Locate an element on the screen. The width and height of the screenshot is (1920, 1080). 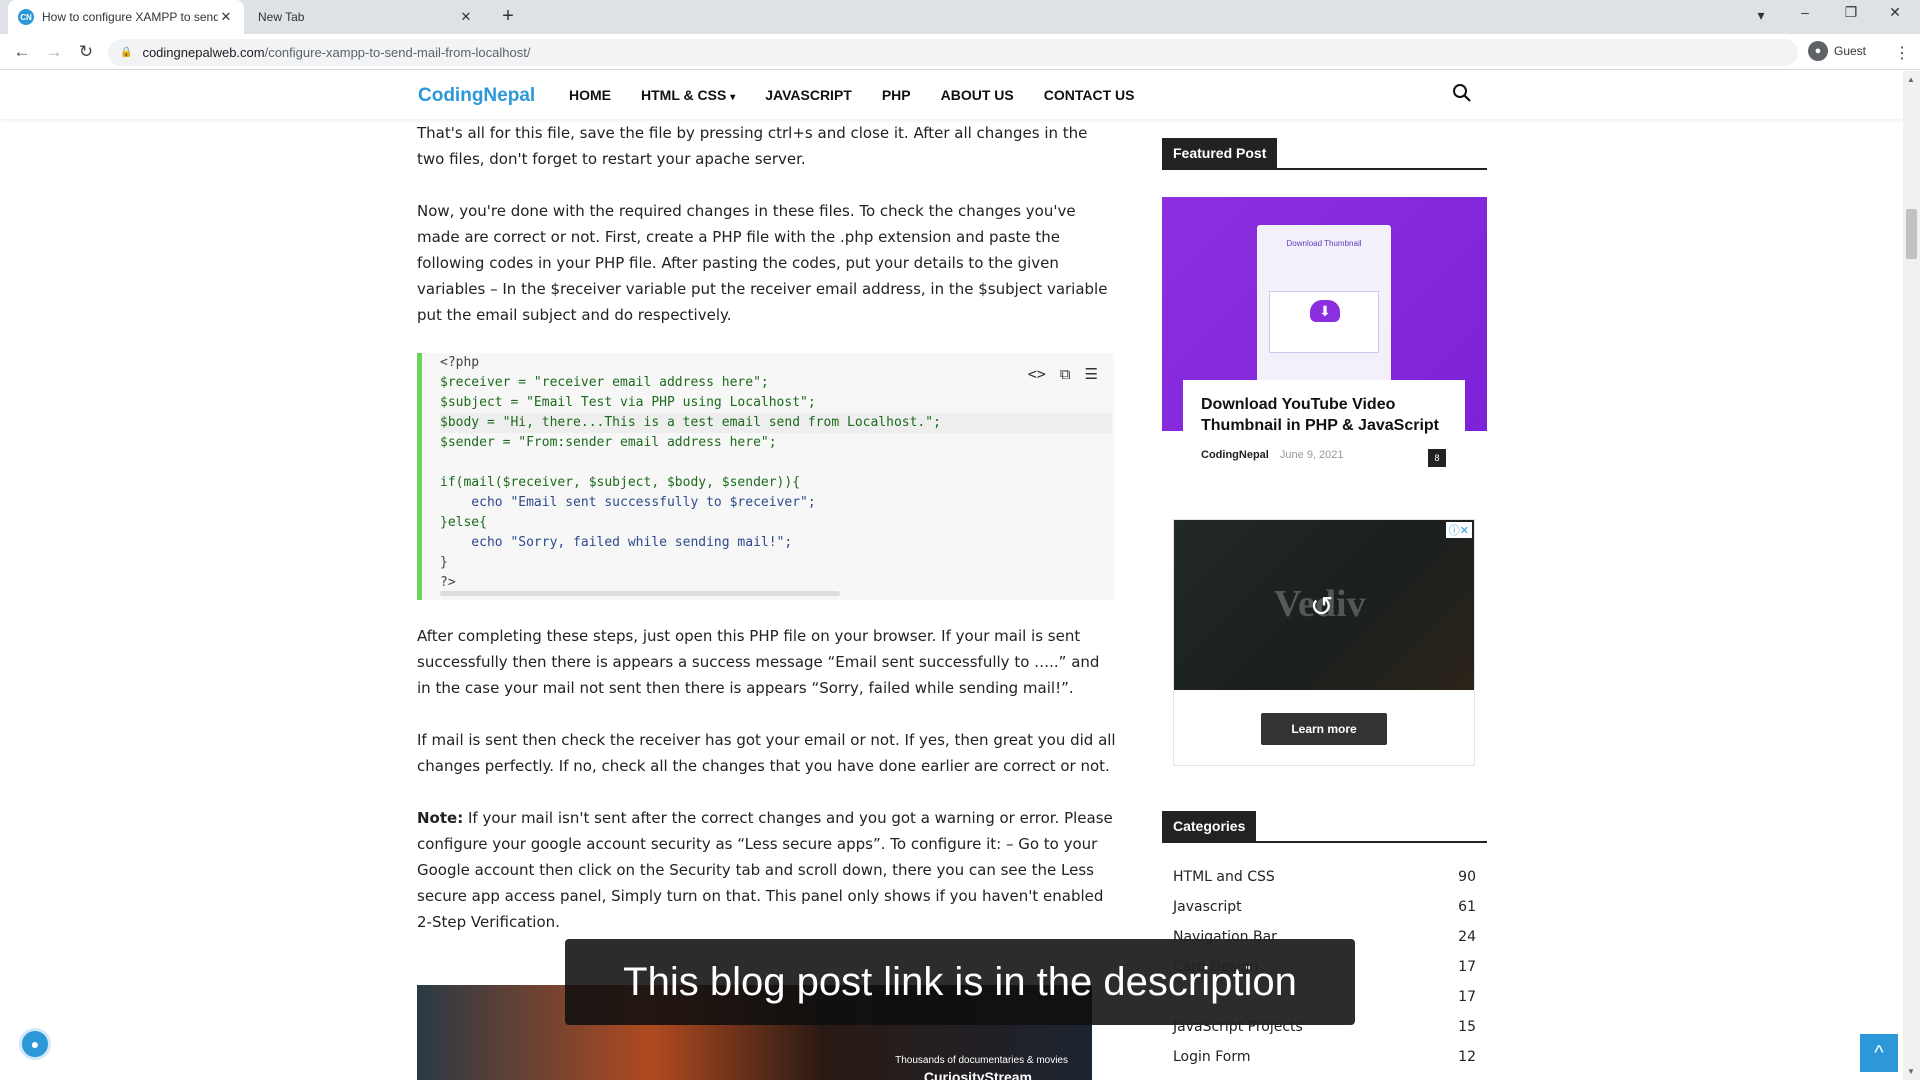
category-item: HTML and CSS 90 is located at coordinates (1324, 877).